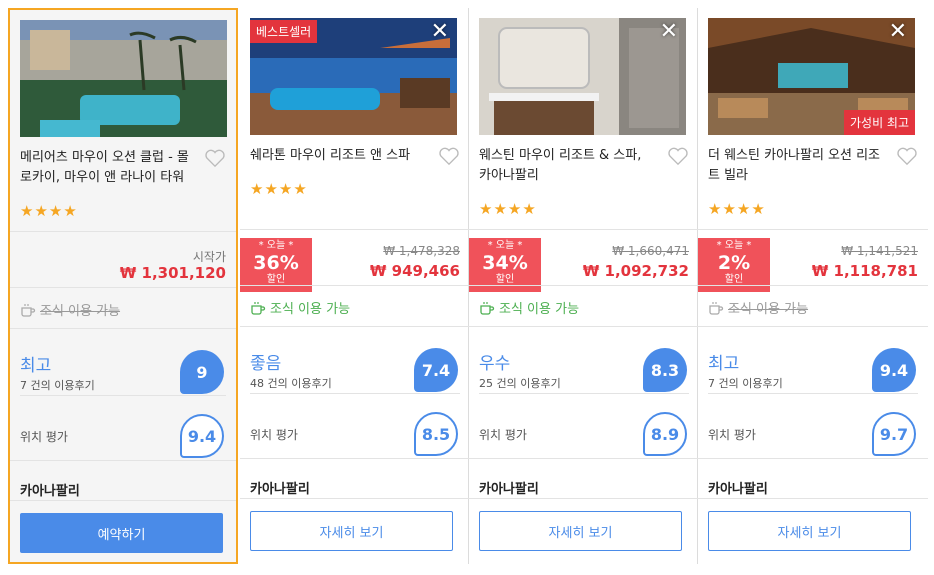 This screenshot has width=934, height=575. I want to click on deal-percent: 34%, so click(505, 263).